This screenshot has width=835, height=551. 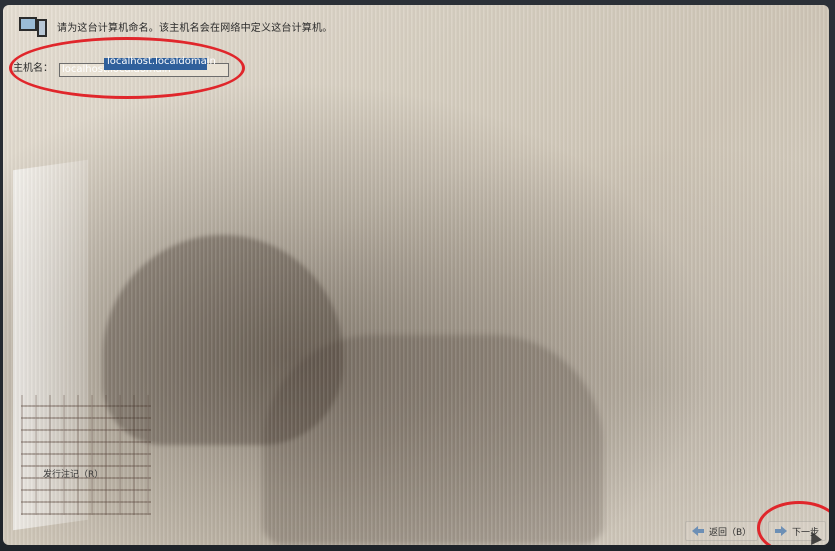 I want to click on computer-monitor, so click(x=28, y=24).